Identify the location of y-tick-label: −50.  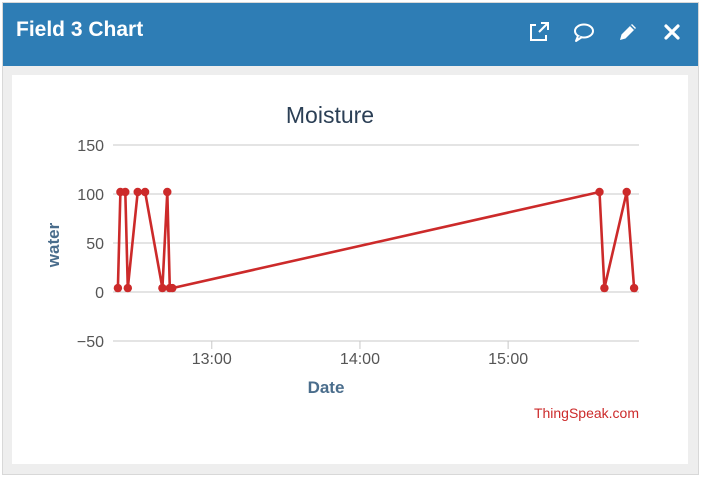
(90, 342).